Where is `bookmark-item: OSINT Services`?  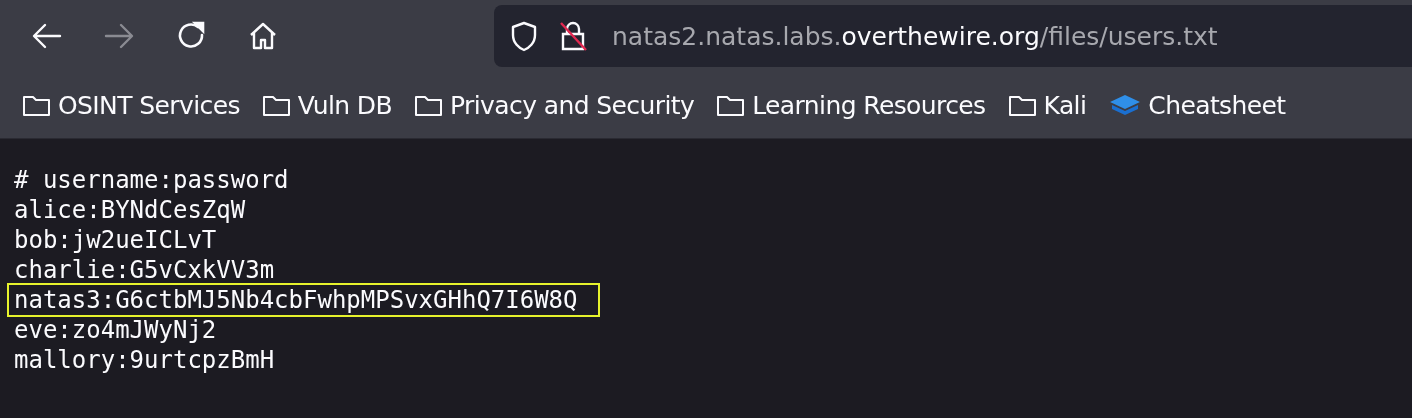
bookmark-item: OSINT Services is located at coordinates (131, 105).